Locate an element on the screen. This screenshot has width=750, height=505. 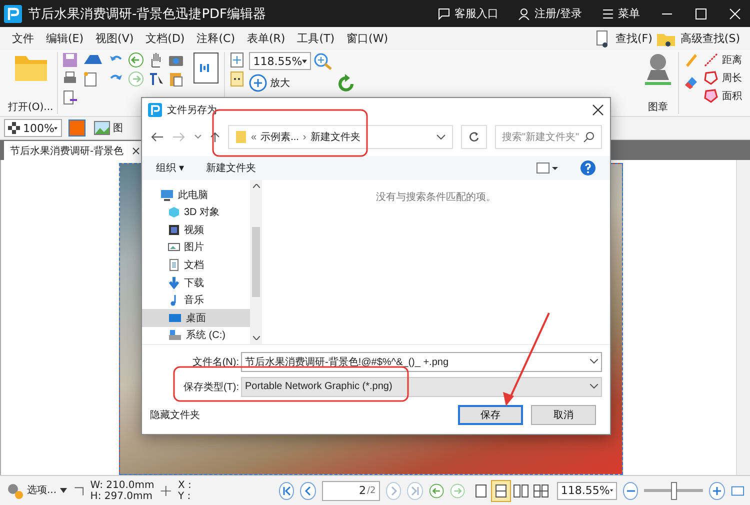
fit-window-icon is located at coordinates (737, 490).